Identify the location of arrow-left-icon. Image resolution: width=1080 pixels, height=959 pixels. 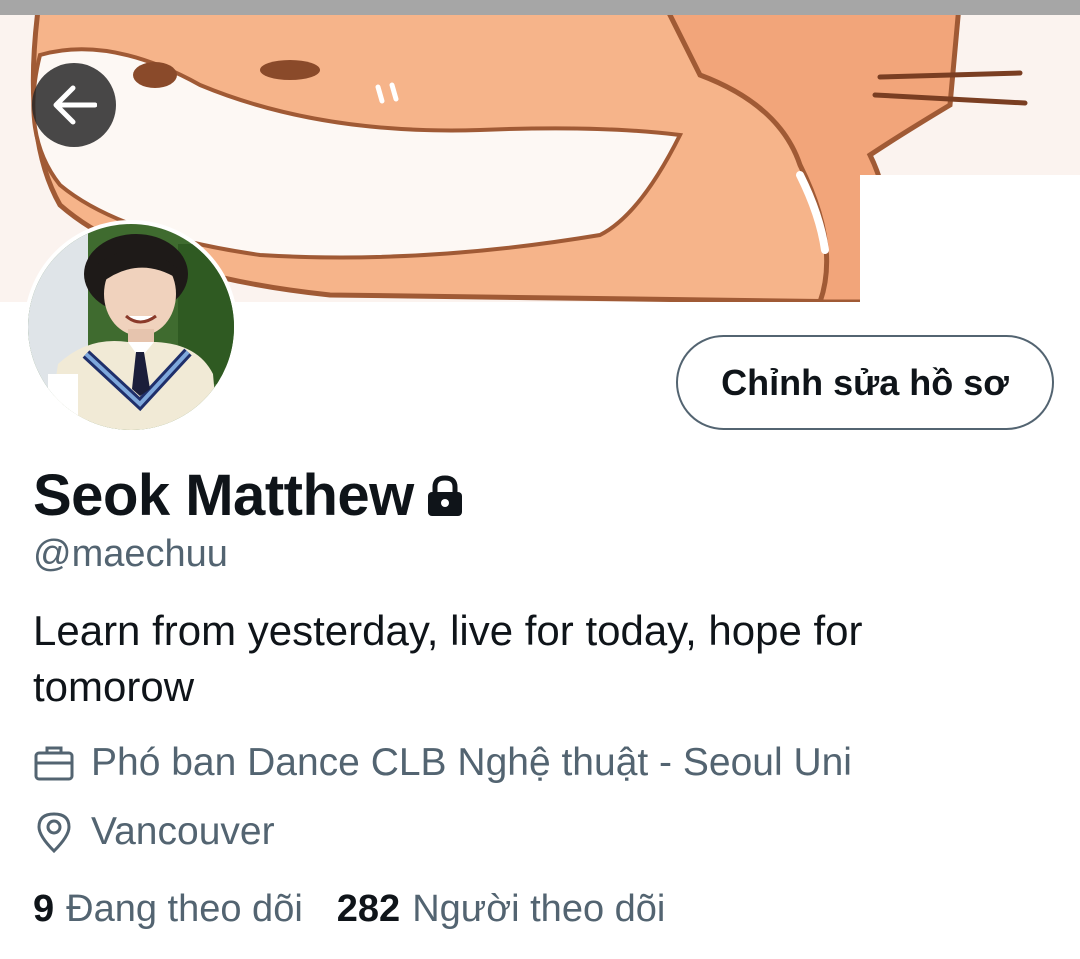
(75, 105).